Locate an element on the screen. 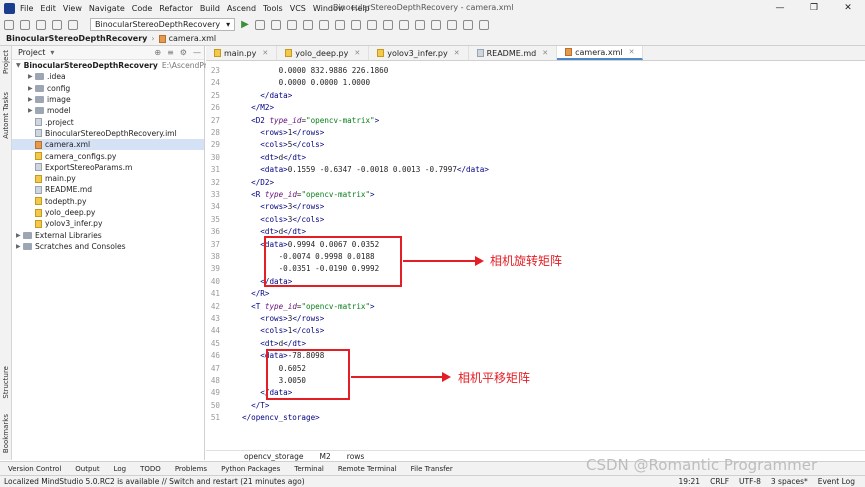 This screenshot has height=487, width=865. gear-icon: ⚙ is located at coordinates (183, 52).